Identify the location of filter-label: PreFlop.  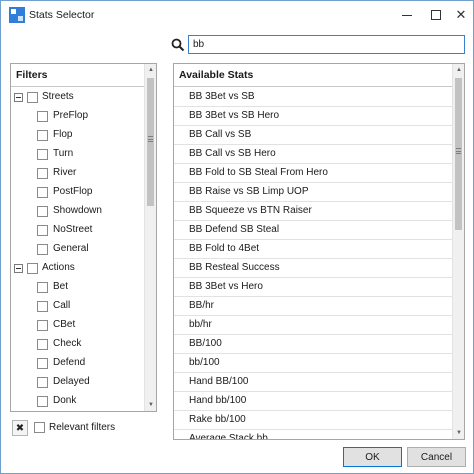
(71, 115).